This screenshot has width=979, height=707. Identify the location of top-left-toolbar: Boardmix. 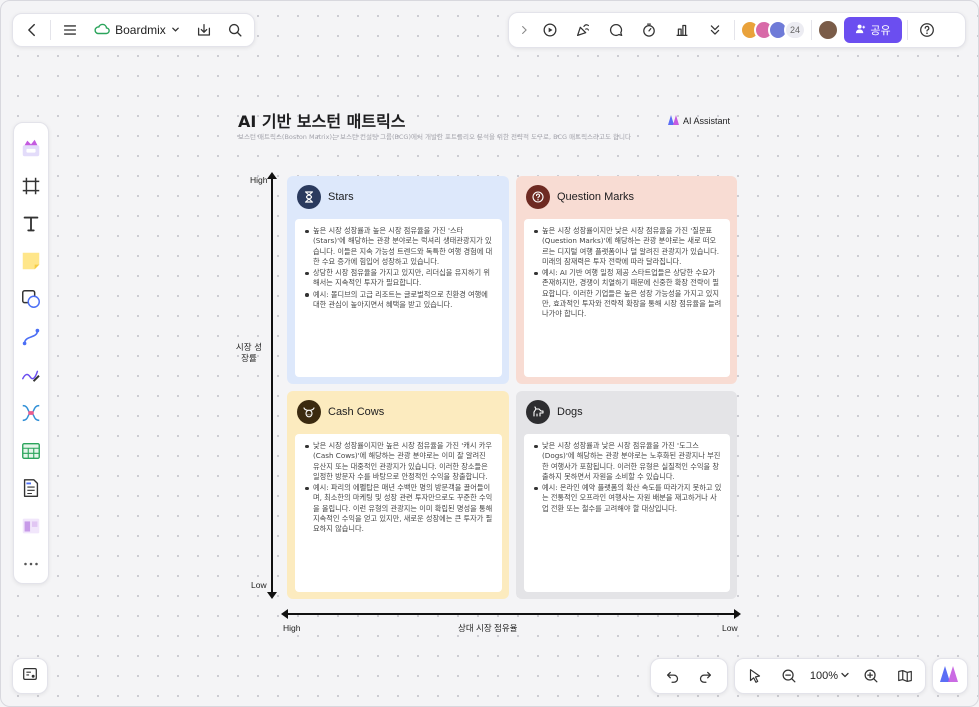
(133, 30).